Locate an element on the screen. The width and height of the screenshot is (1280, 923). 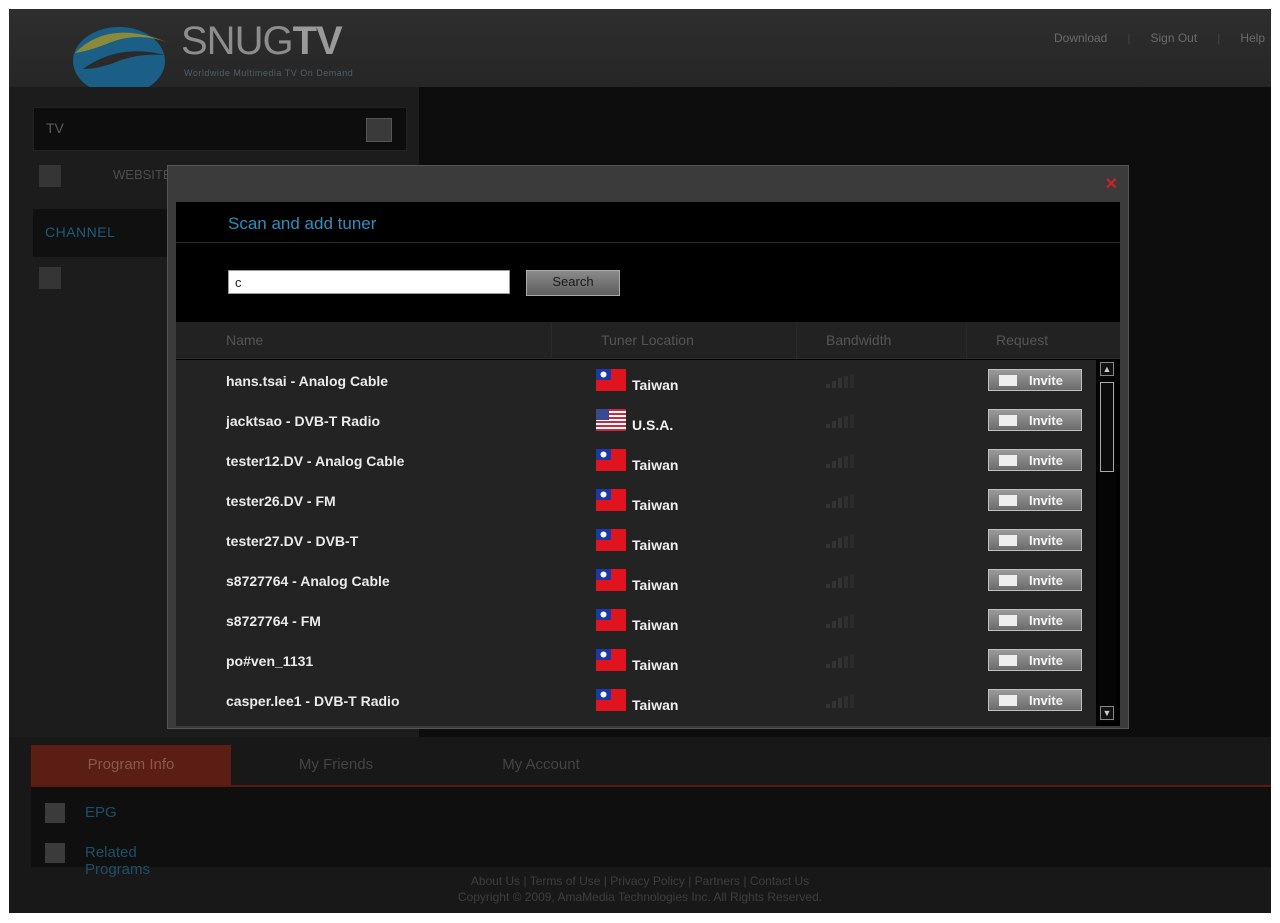
website-icon is located at coordinates (50, 176).